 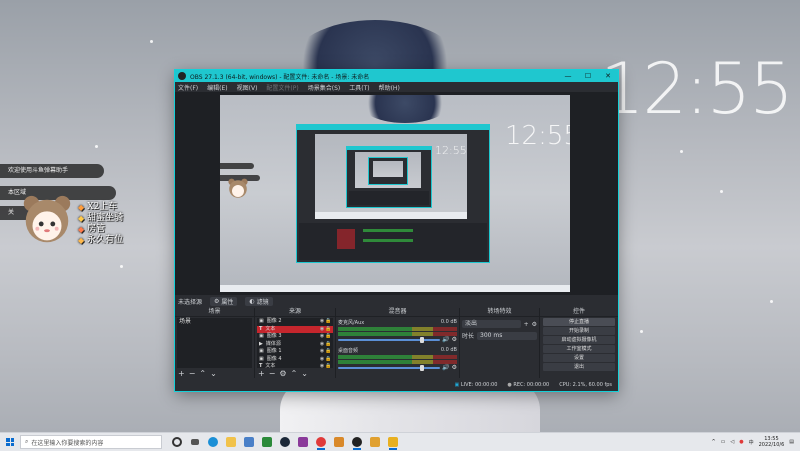 What do you see at coordinates (396, 301) in the screenshot?
I see `source-toolbar: 未选择源 ⚙ 属性 ◐ 滤镜` at bounding box center [396, 301].